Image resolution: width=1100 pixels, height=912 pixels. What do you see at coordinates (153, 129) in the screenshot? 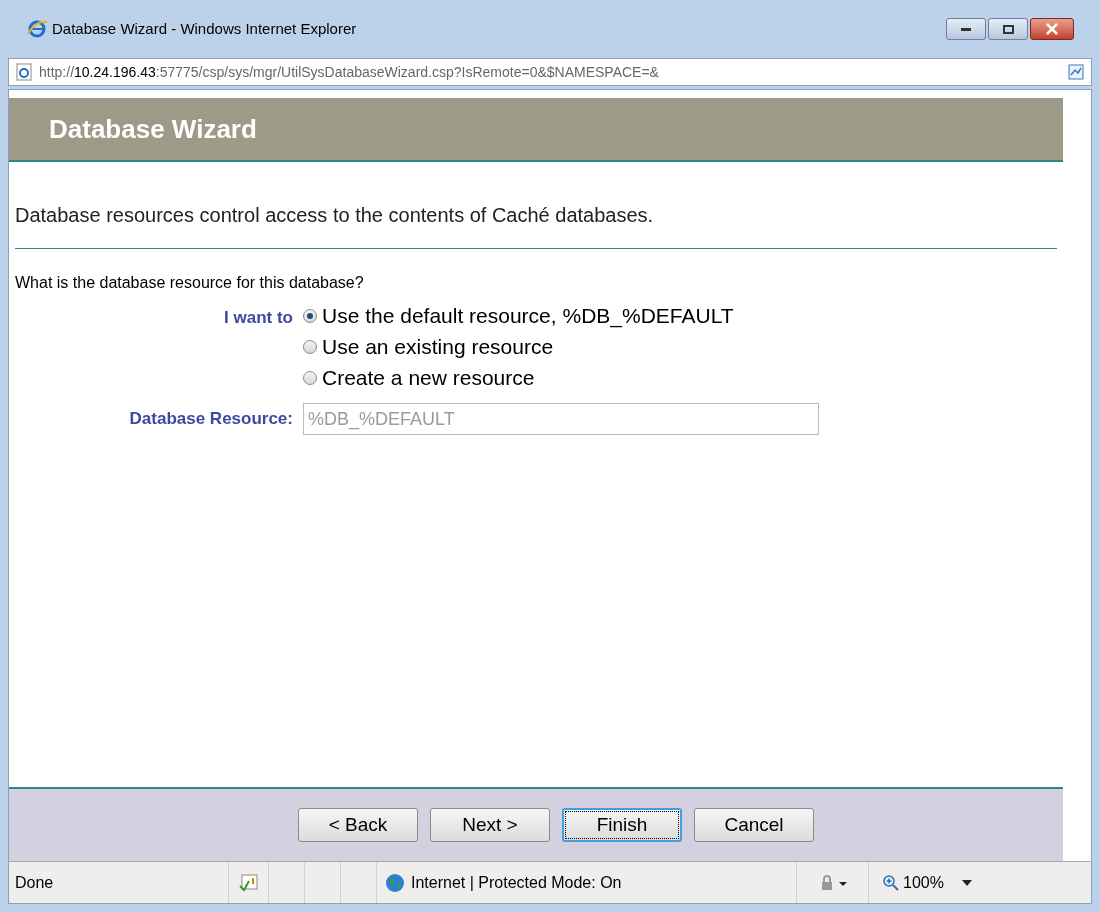
I see `page-title: Database Wizard` at bounding box center [153, 129].